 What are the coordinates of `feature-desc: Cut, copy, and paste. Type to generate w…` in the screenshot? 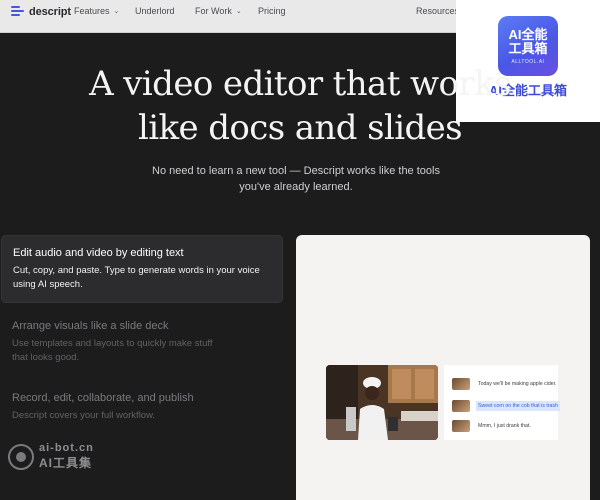 It's located at (142, 278).